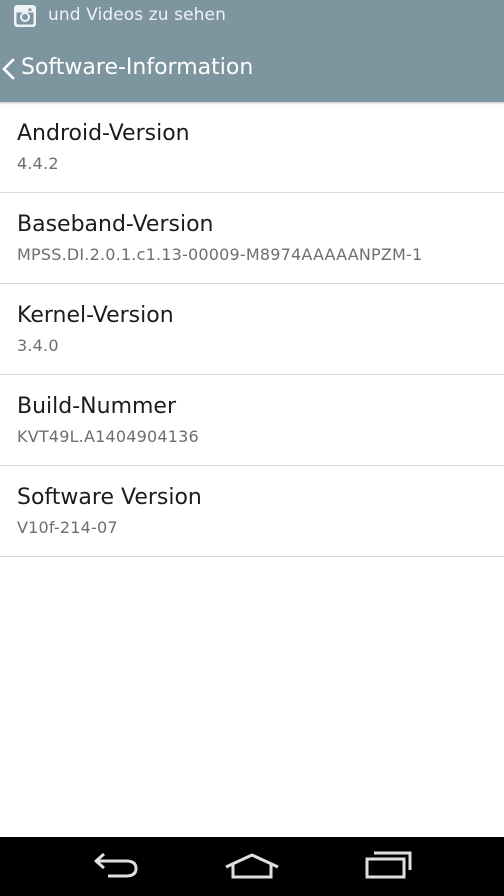  Describe the element at coordinates (97, 406) in the screenshot. I see `item-title: Build-Nummer` at that location.